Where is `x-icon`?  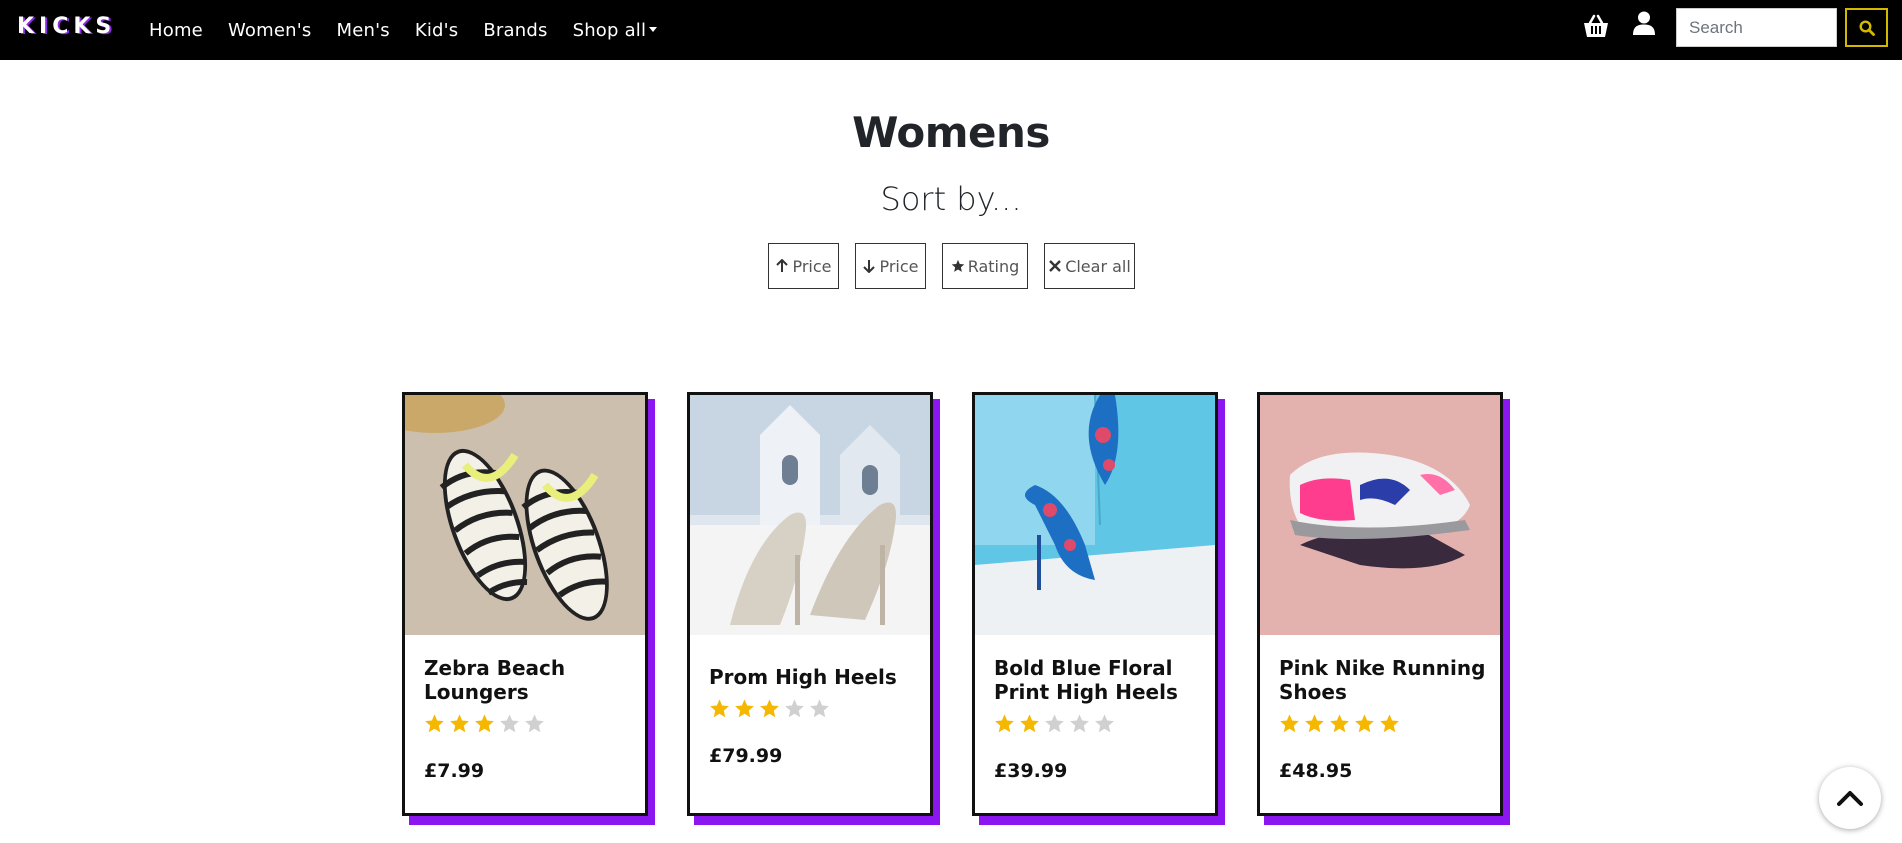 x-icon is located at coordinates (1055, 266).